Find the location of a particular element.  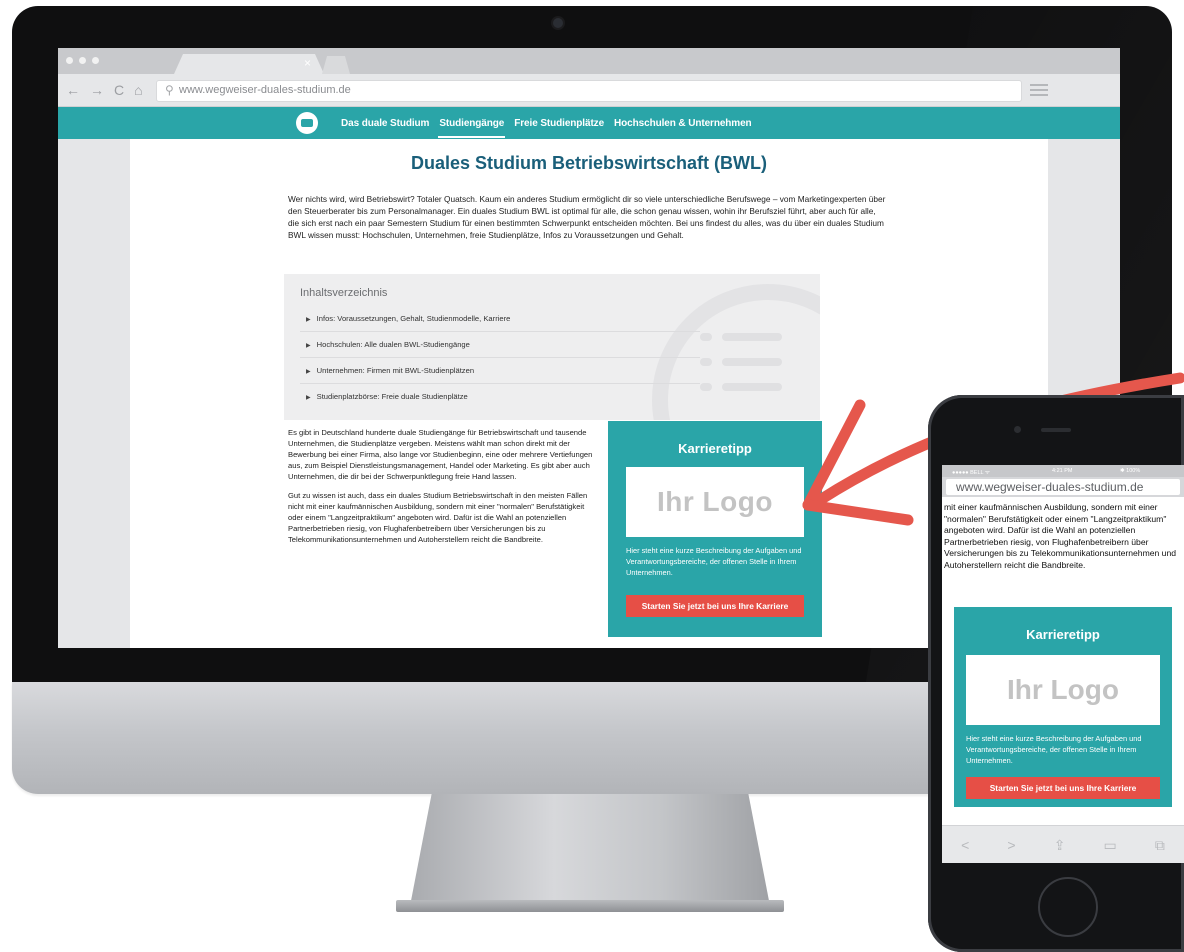

home-button is located at coordinates (1068, 907).